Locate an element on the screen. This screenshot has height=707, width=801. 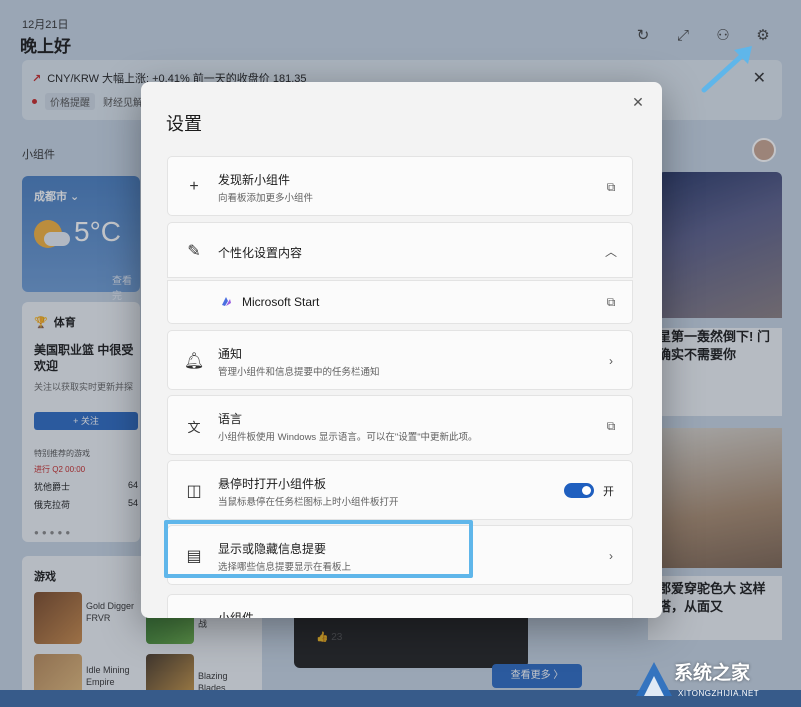
item-description: 管理小组件和信息提要中的任务栏通知 is located at coordinates (299, 372).